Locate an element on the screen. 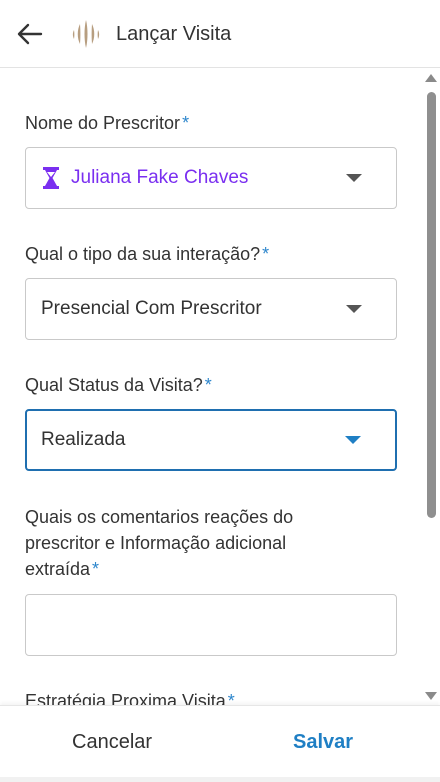 Image resolution: width=440 pixels, height=782 pixels. interacao-select: Presencial Com Prescritor is located at coordinates (211, 309).